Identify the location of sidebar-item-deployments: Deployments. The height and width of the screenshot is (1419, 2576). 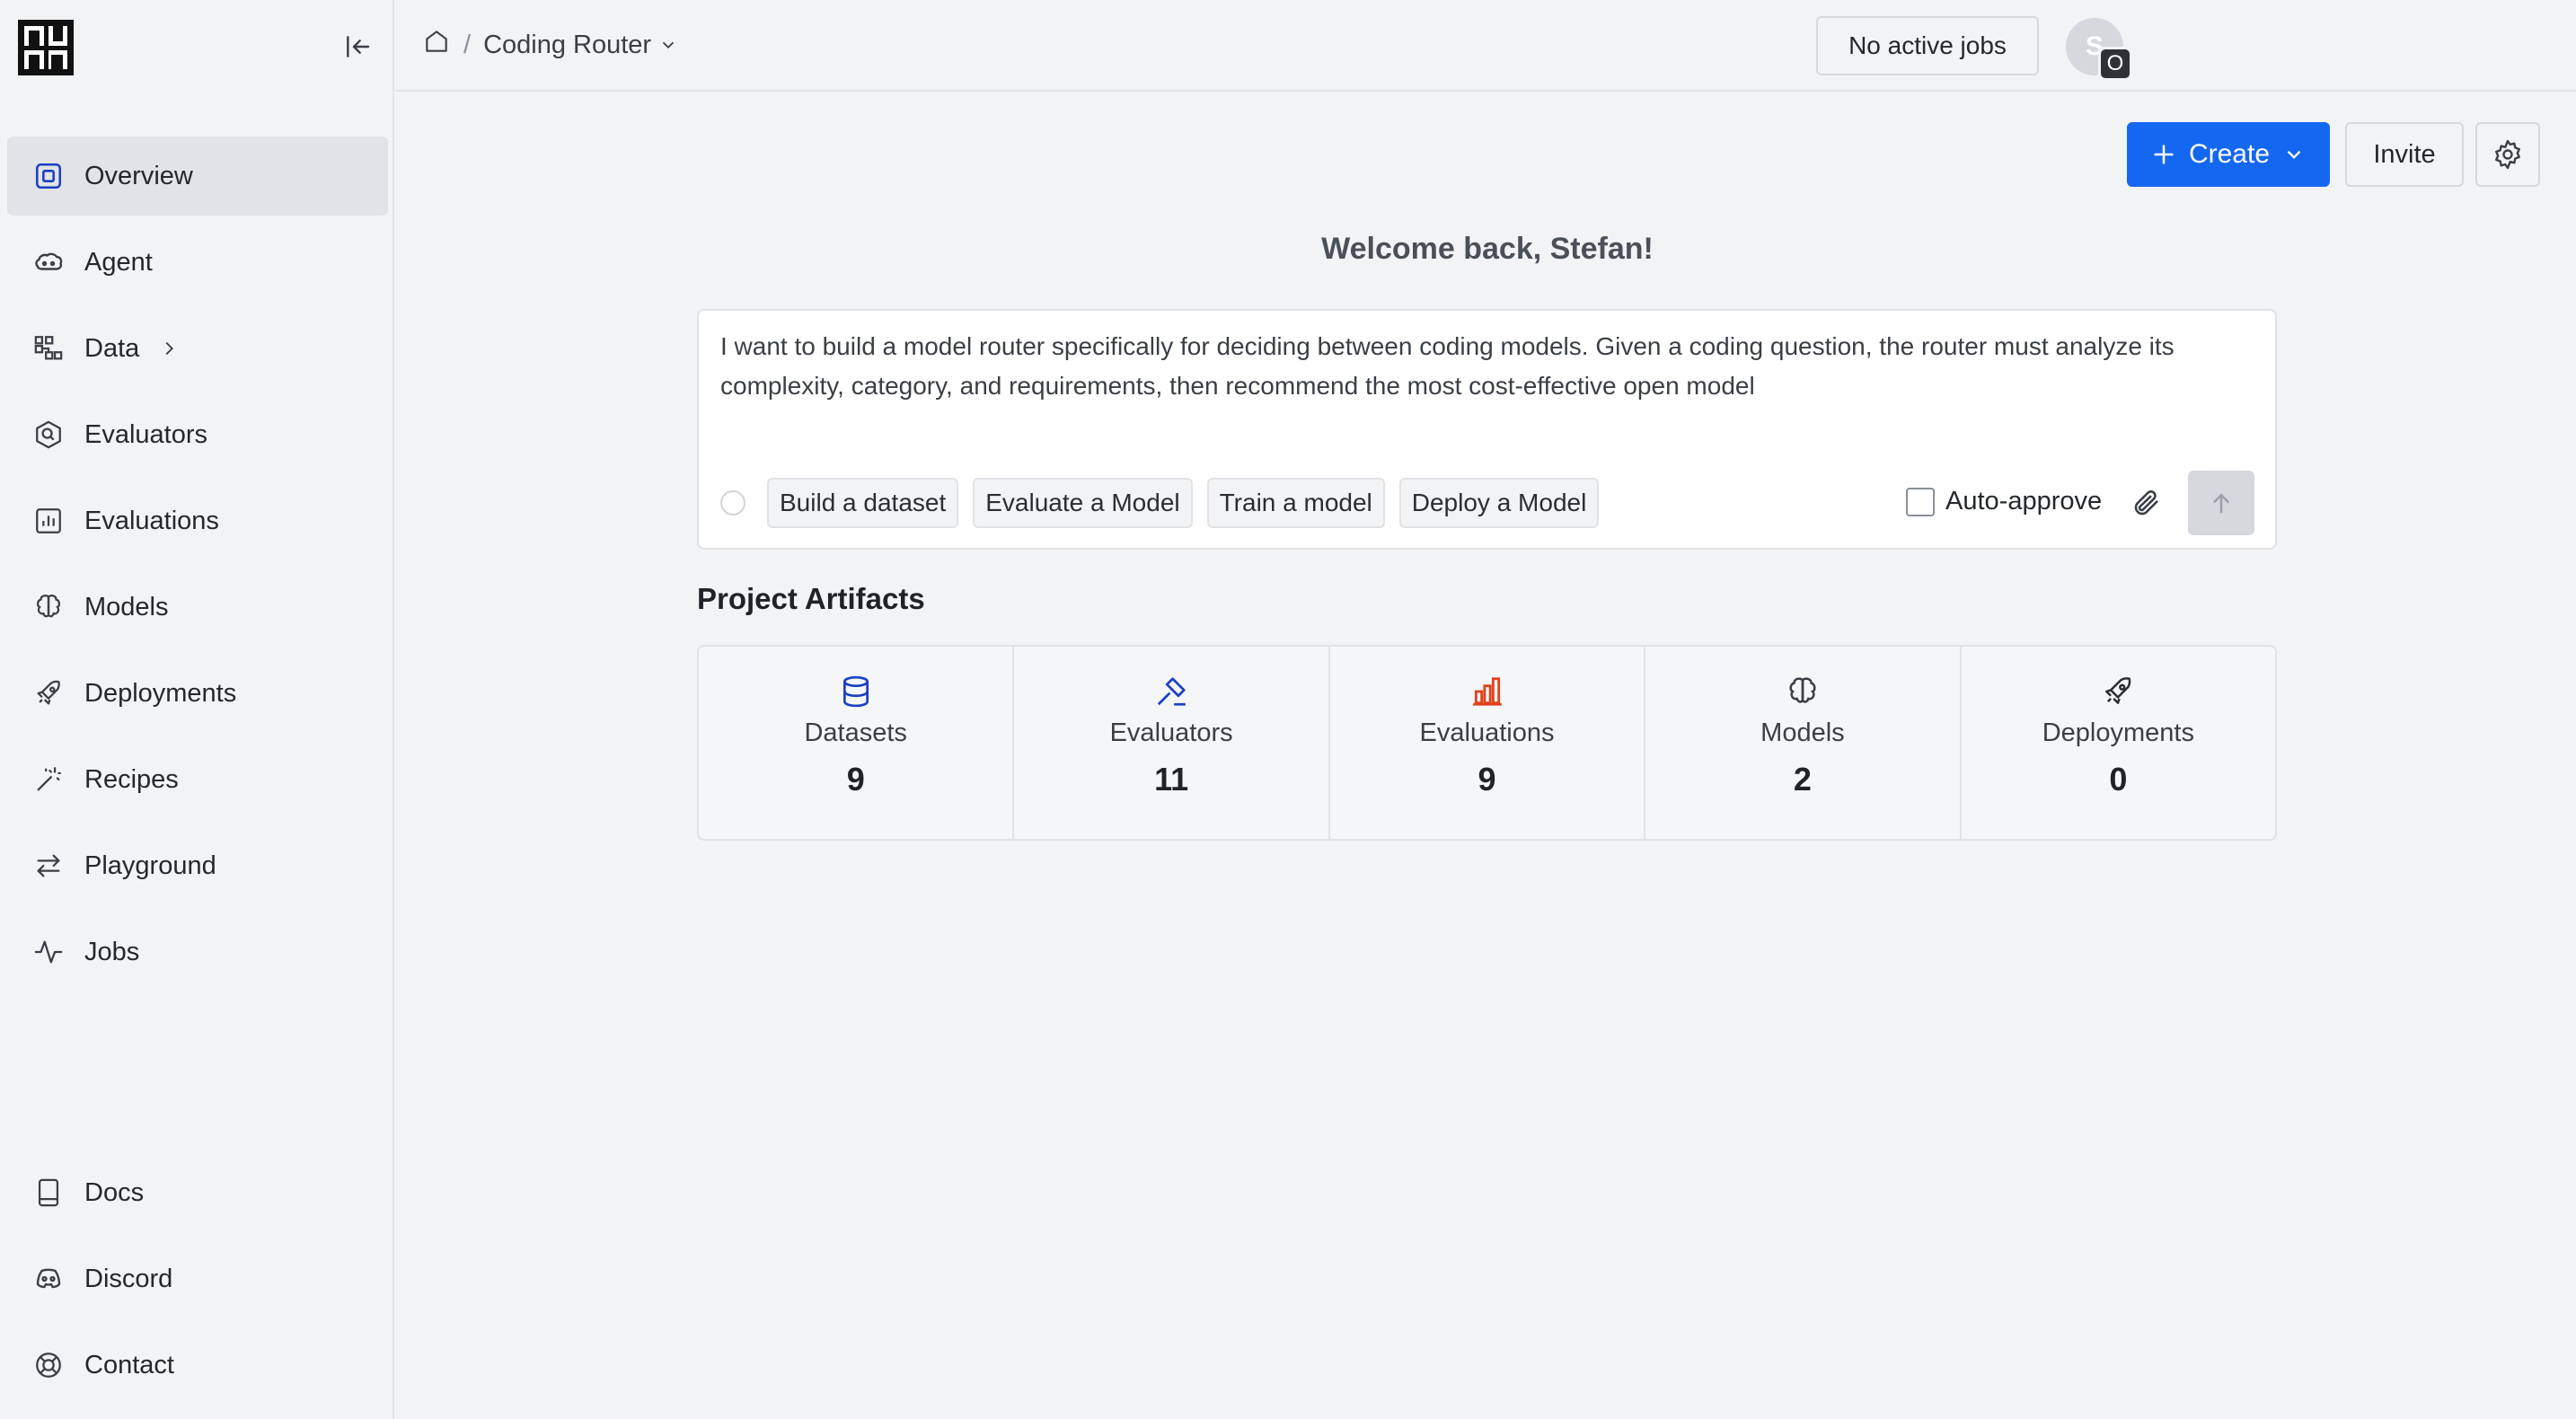
(197, 693).